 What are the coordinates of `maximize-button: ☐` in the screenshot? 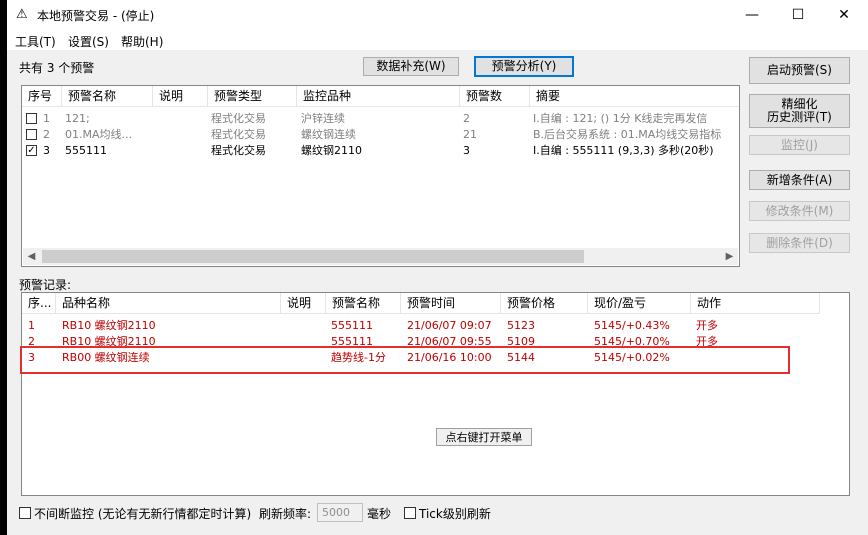 It's located at (798, 15).